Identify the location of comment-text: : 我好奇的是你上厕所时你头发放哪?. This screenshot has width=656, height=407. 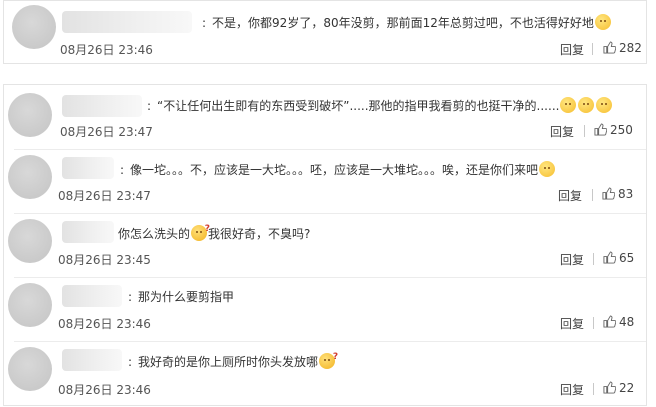
(233, 360).